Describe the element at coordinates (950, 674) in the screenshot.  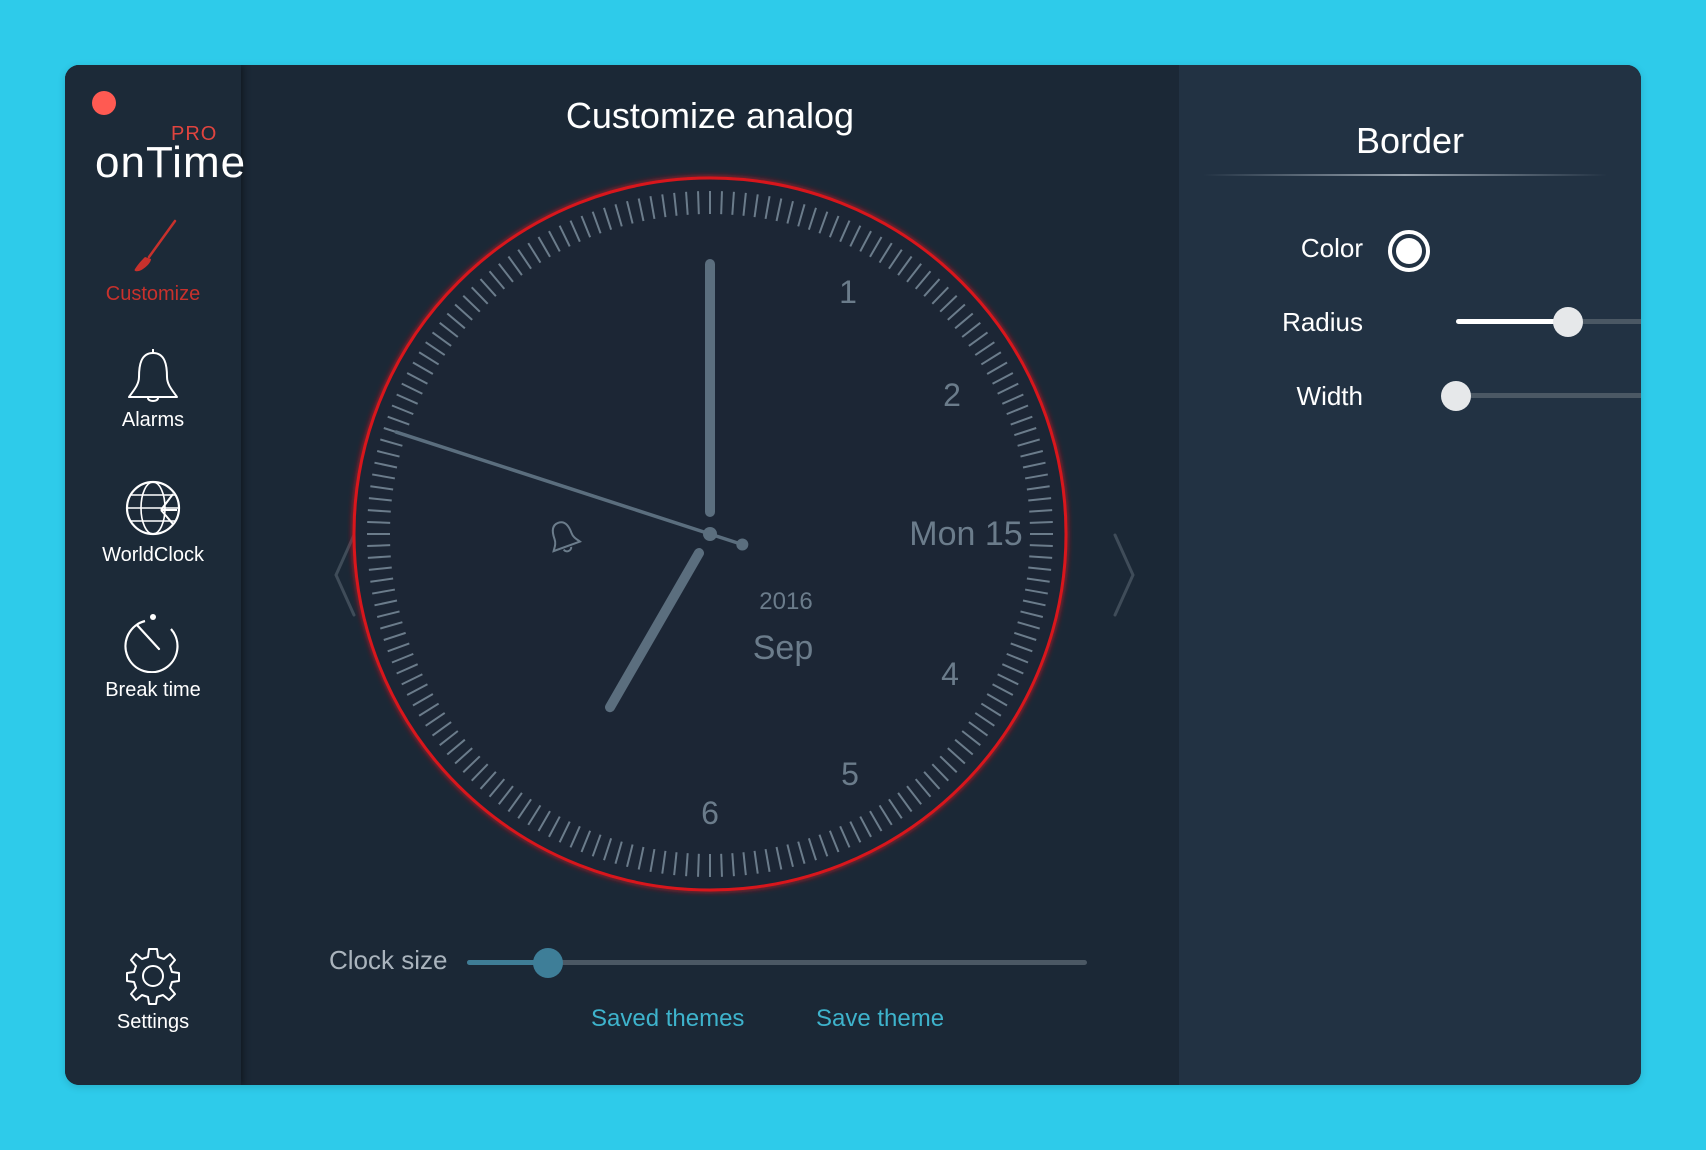
I see `clock-numeral-4: 4` at that location.